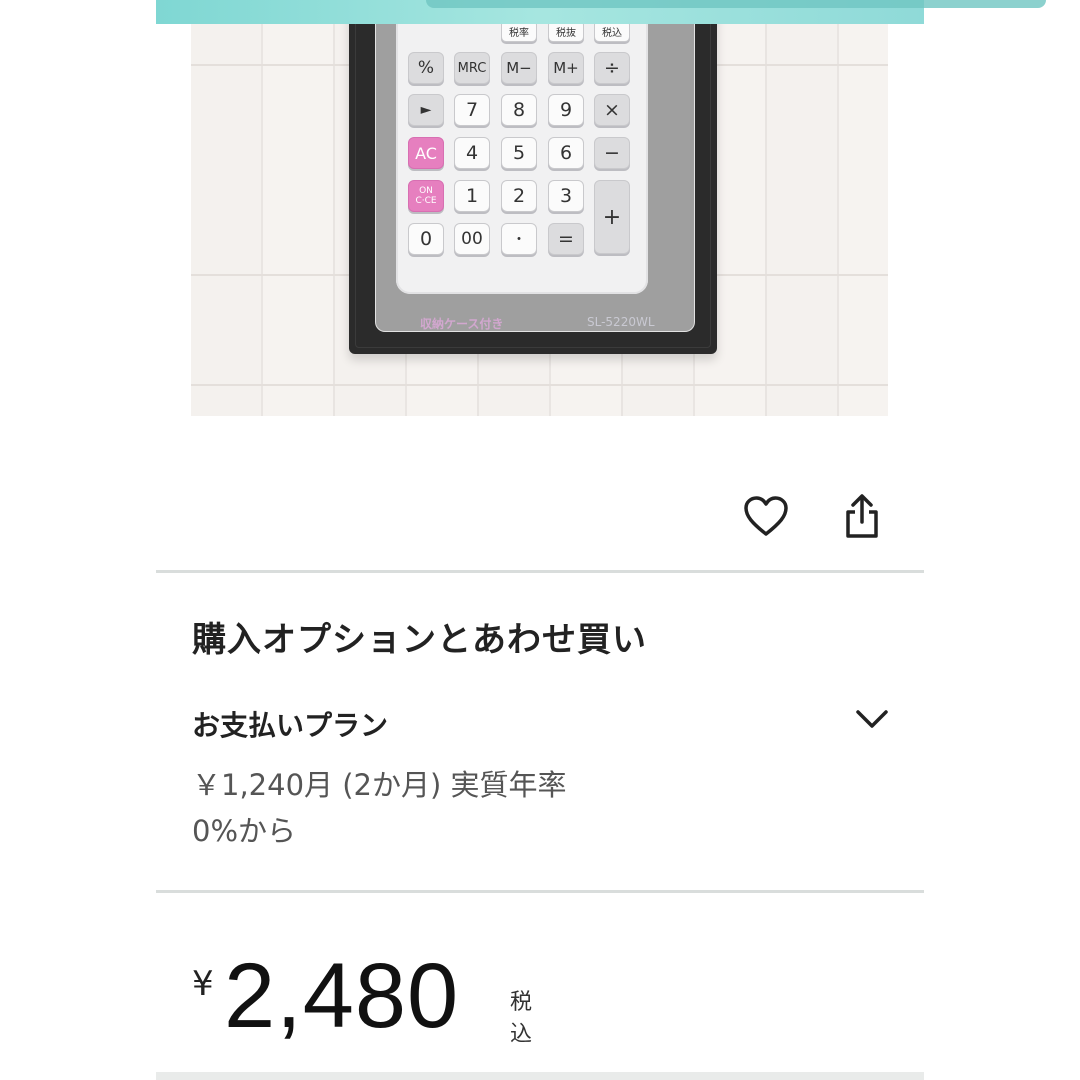 The height and width of the screenshot is (1080, 1080). Describe the element at coordinates (426, 153) in the screenshot. I see `calc-key-ac: AC` at that location.